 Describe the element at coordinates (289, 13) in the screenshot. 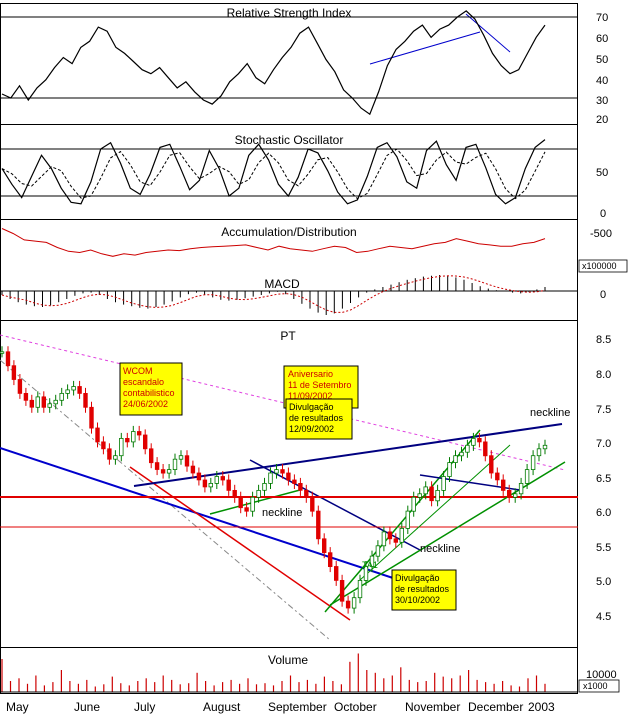

I see `rsi-title: Relative Strength Index` at that location.